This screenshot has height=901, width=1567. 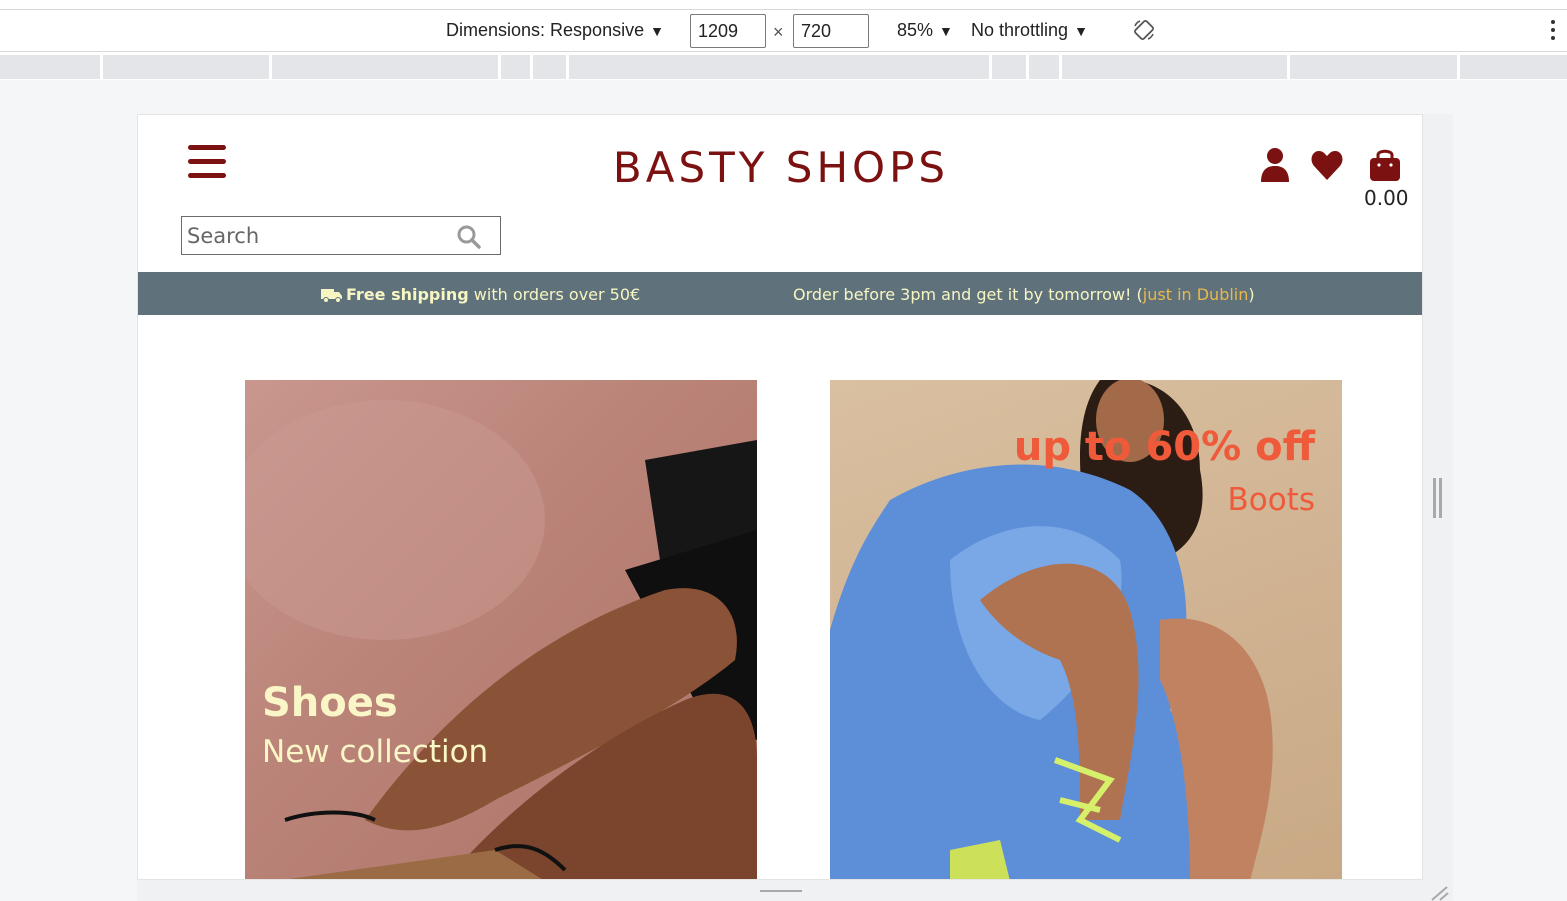 What do you see at coordinates (783, 67) in the screenshot?
I see `media-query-ruler` at bounding box center [783, 67].